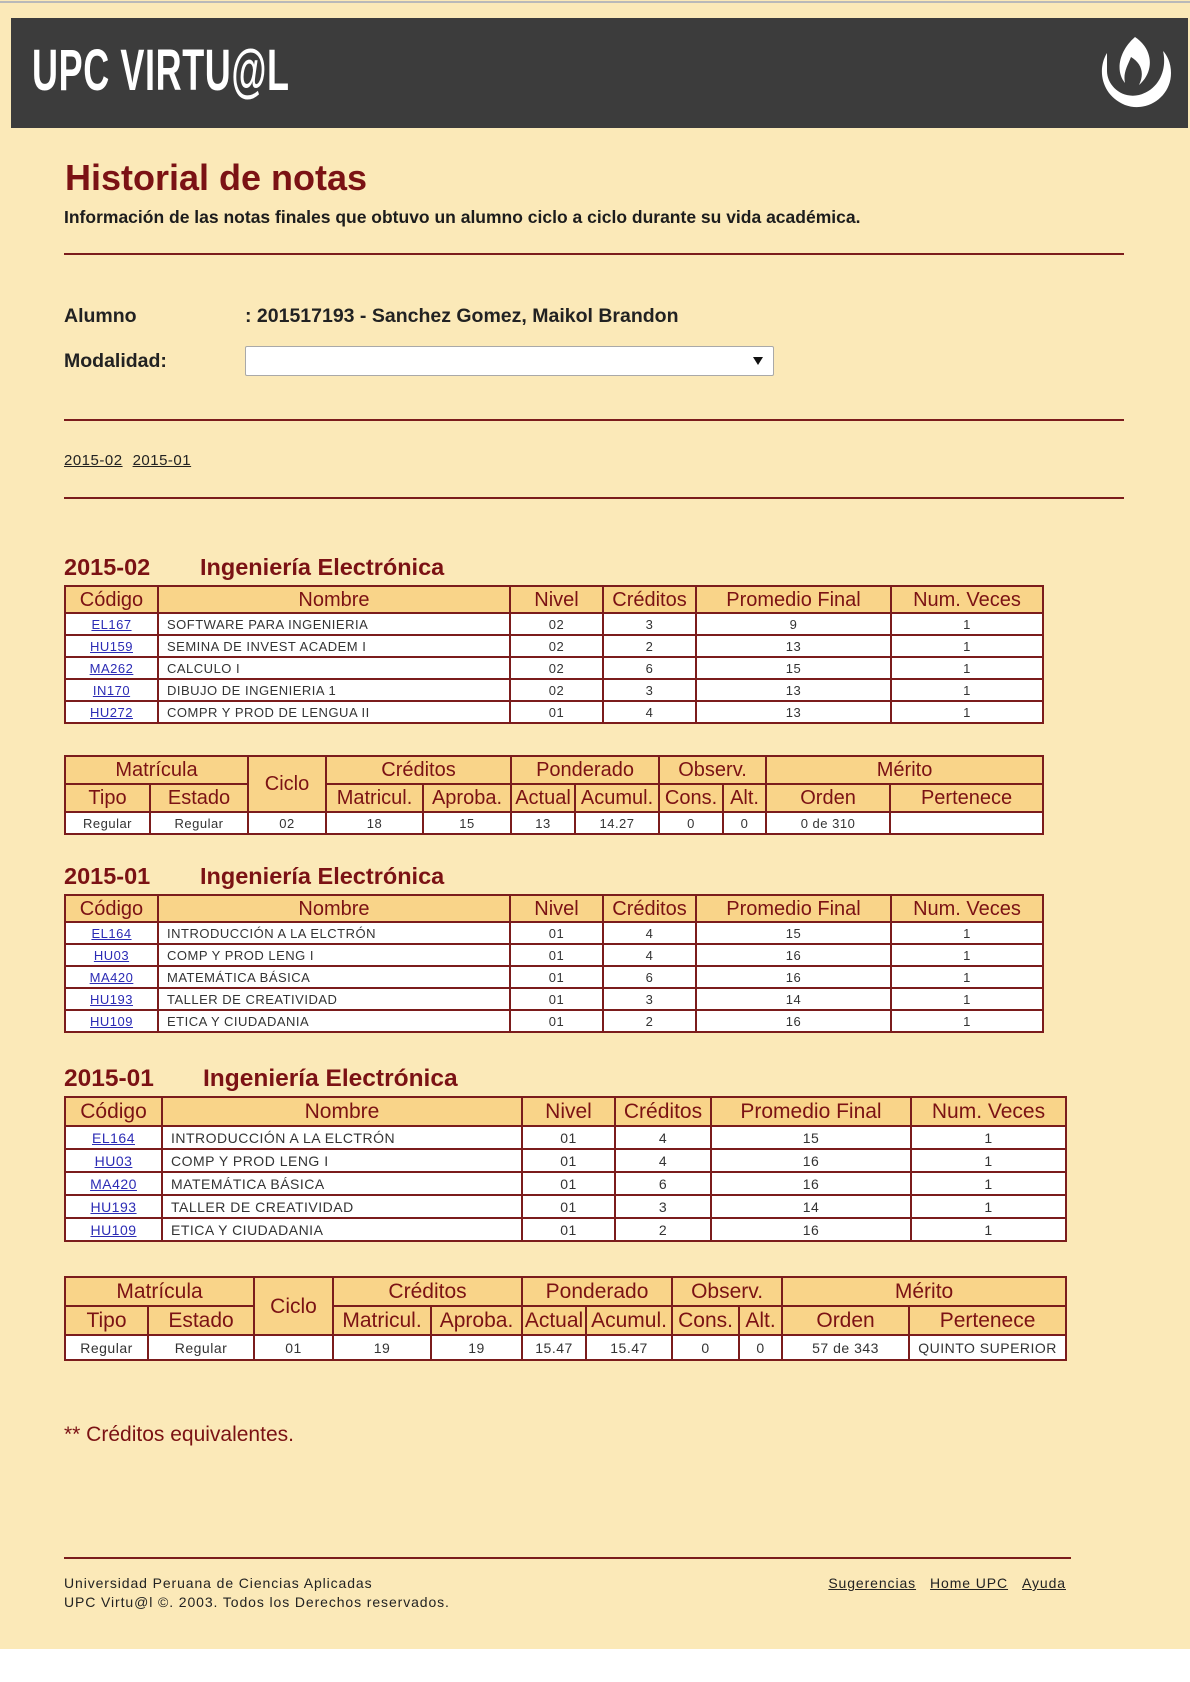 This screenshot has height=1682, width=1190. I want to click on summary-orden: 57 de 343, so click(846, 1347).